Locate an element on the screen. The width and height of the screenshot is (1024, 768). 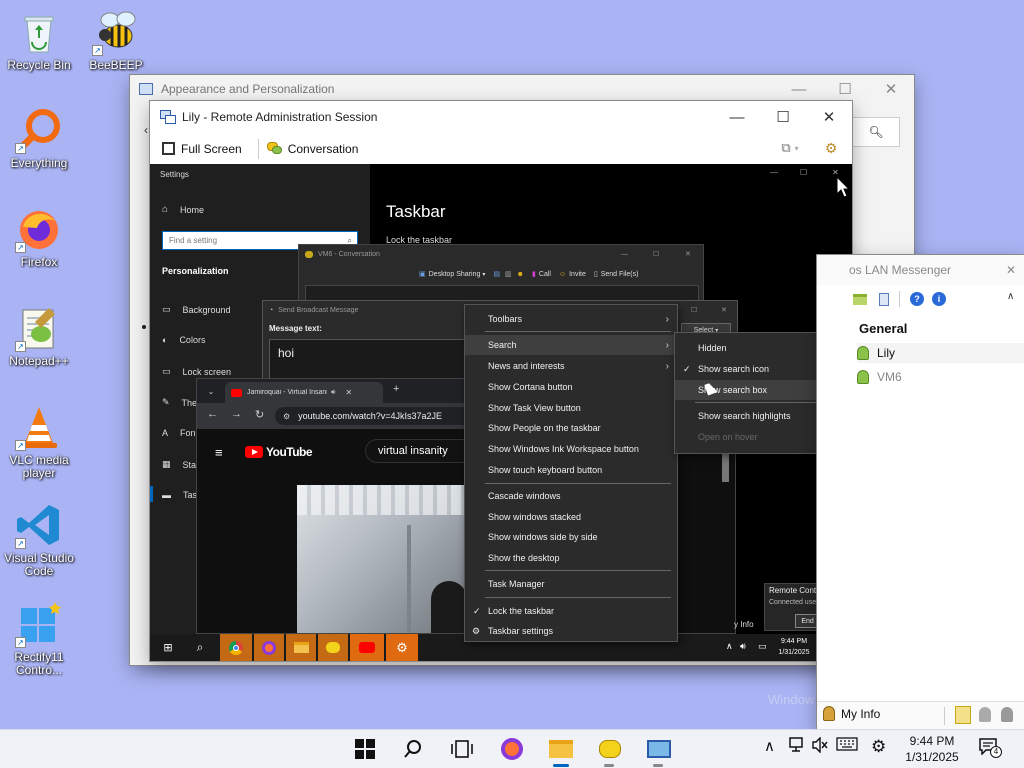
settings-gear-icon: ⚙ is located at coordinates (878, 747).